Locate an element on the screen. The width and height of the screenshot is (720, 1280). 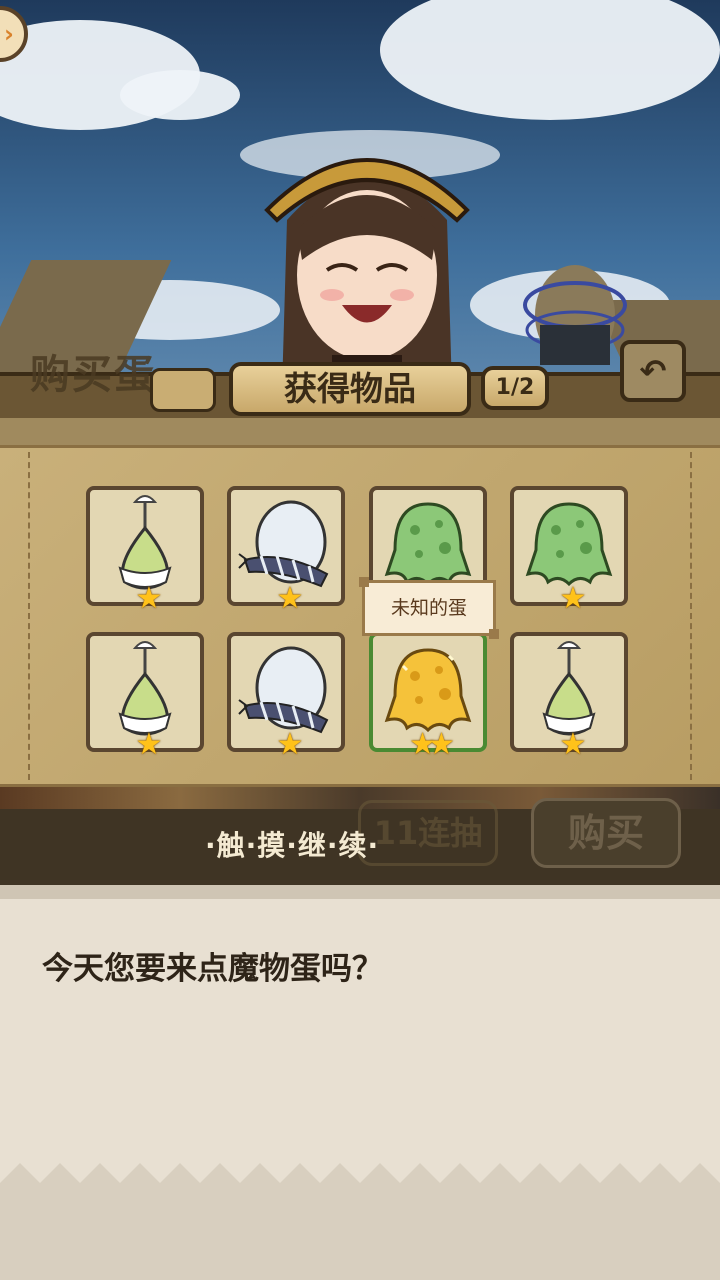
tab-placeholder is located at coordinates (183, 390).